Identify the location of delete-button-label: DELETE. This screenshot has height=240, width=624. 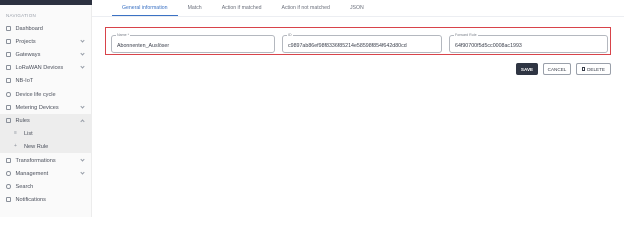
(596, 69).